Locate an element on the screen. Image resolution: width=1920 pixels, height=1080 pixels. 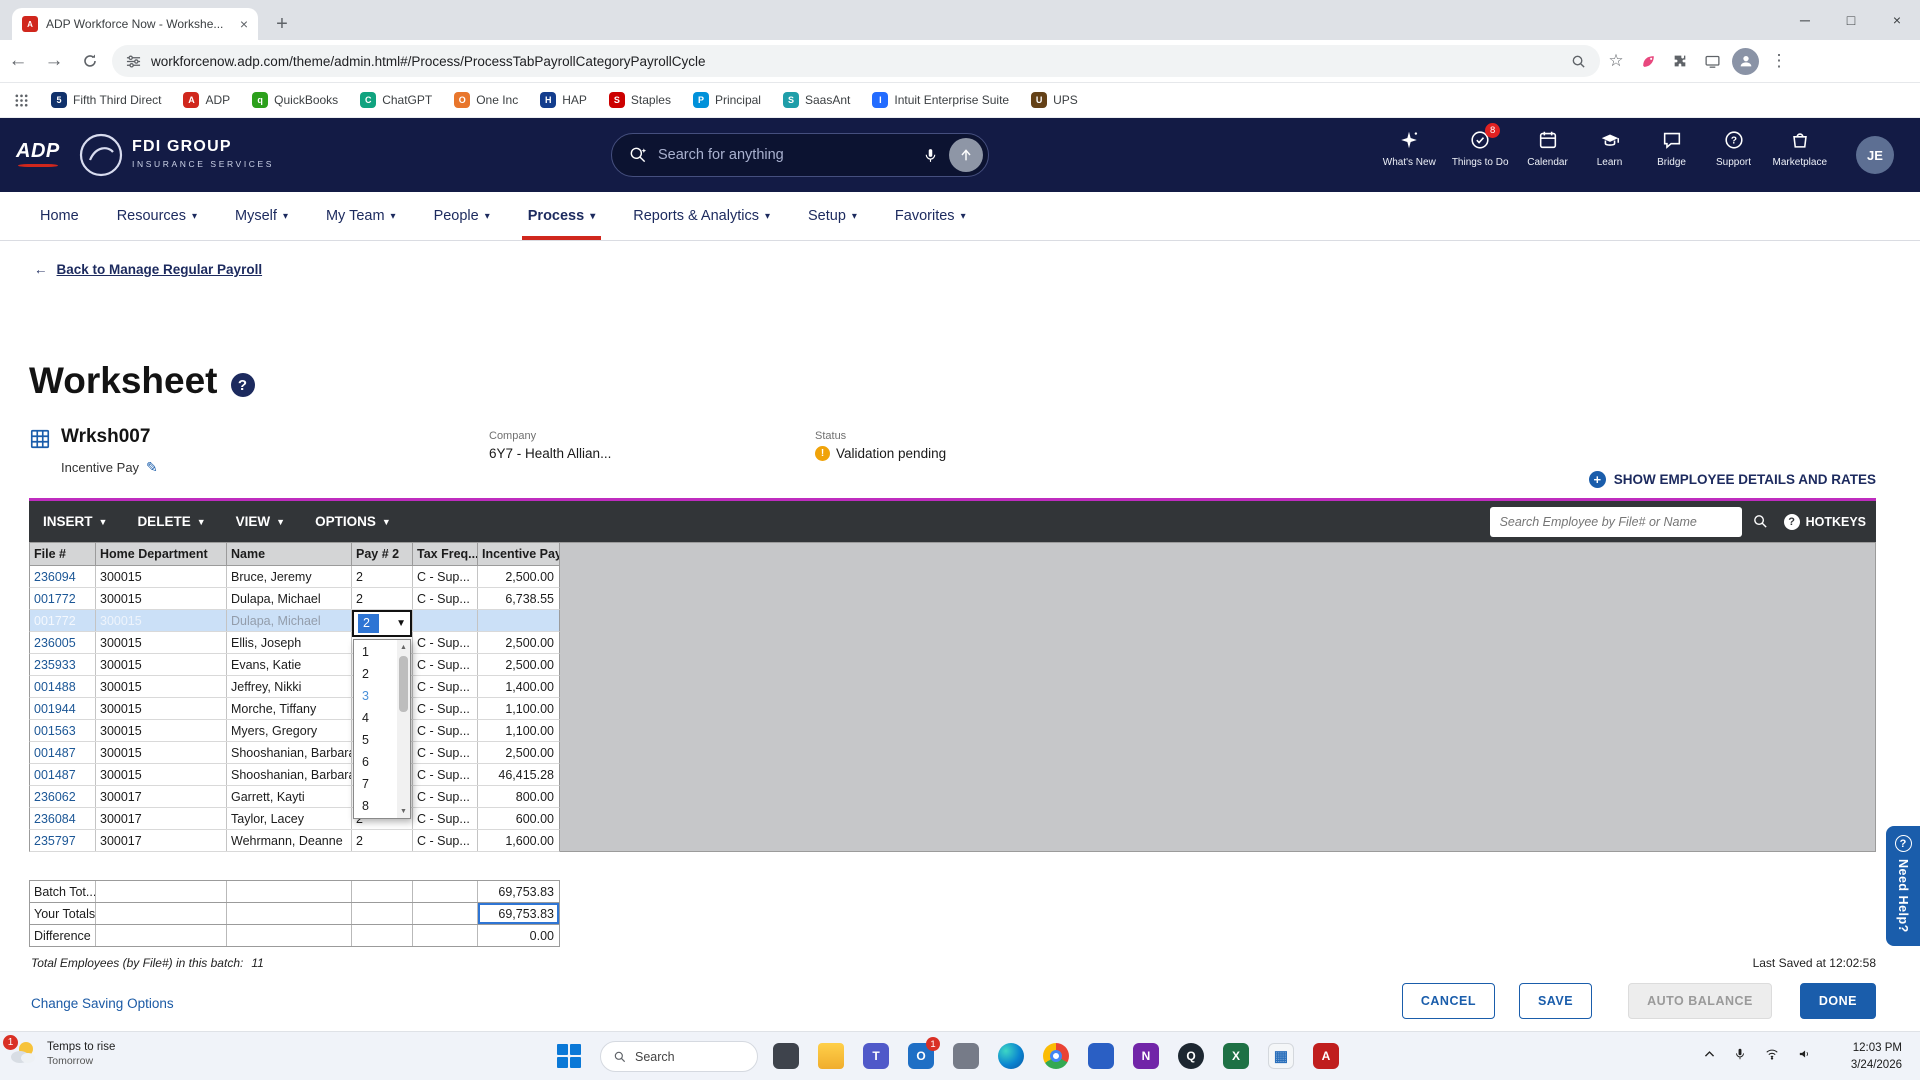
view-menu-button: VIEW ▼ is located at coordinates (260, 521).